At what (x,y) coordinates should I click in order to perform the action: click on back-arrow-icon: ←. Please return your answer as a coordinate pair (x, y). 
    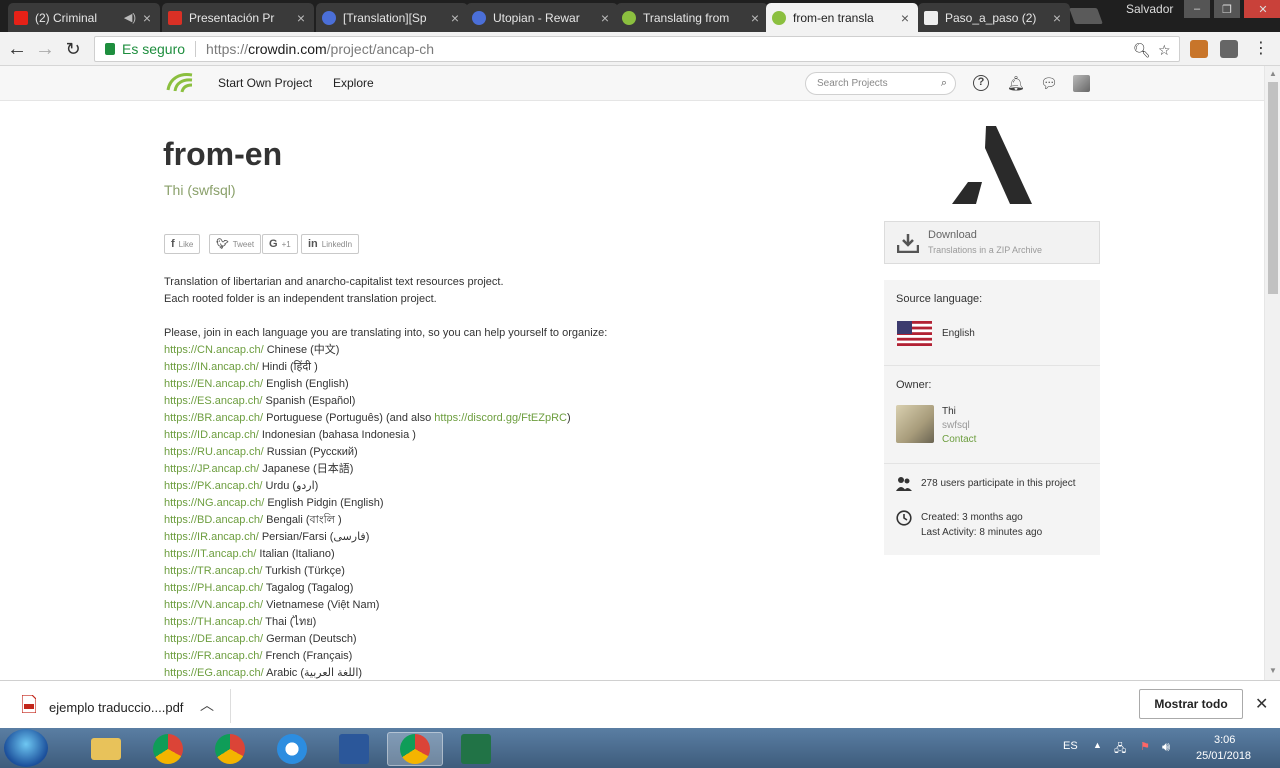
    Looking at the image, I should click on (17, 49).